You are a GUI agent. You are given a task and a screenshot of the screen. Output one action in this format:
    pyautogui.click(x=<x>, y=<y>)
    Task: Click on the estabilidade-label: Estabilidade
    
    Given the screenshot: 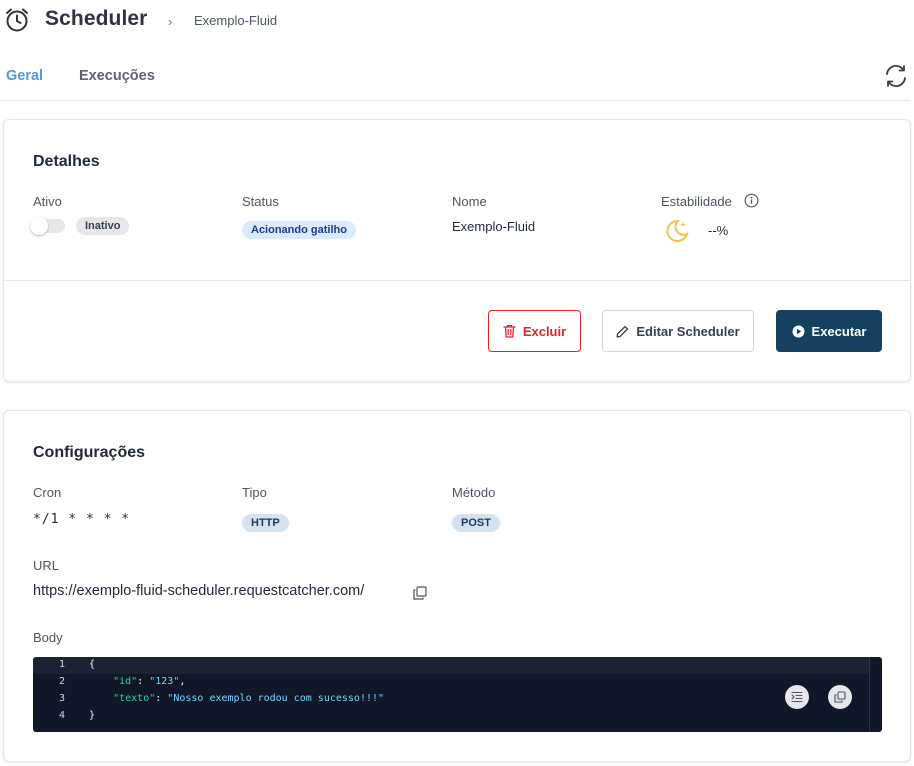 What is the action you would take?
    pyautogui.click(x=696, y=201)
    